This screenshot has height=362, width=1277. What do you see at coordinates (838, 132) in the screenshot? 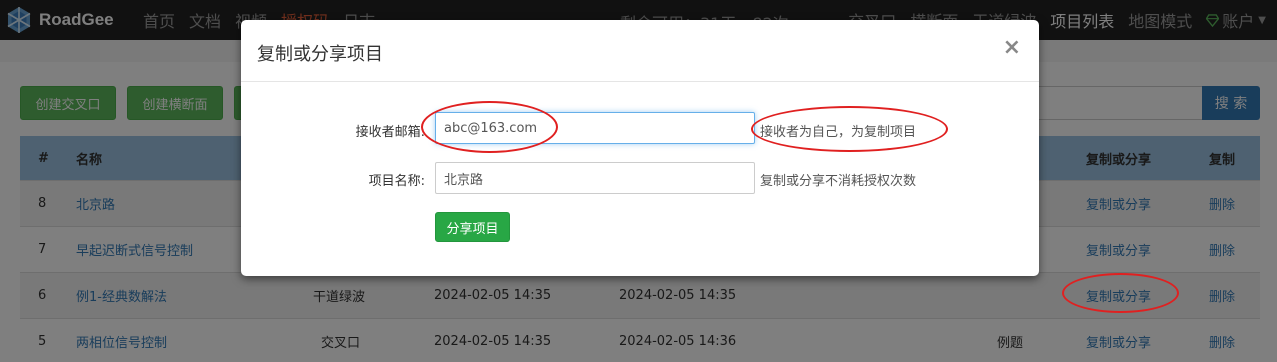
I see `email-hint: 接收者为自己，为复制项目` at bounding box center [838, 132].